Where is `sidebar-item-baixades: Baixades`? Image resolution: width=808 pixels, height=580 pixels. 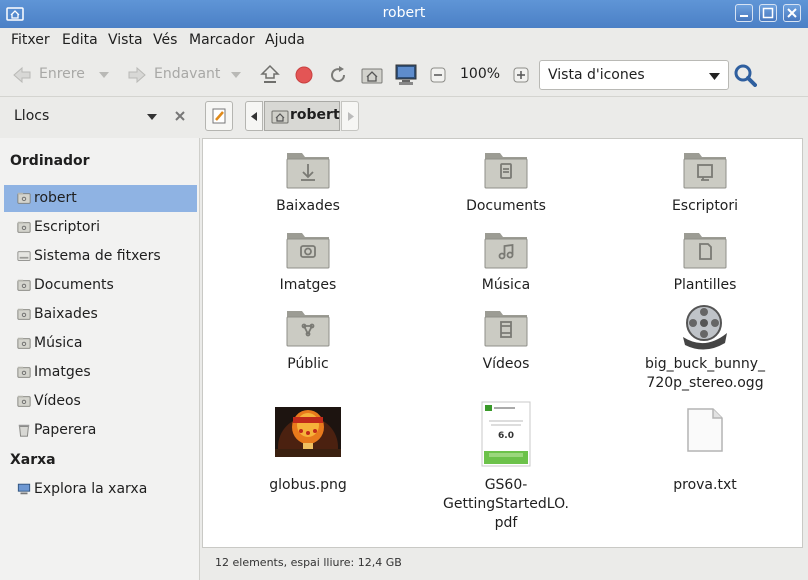 sidebar-item-baixades: Baixades is located at coordinates (100, 314).